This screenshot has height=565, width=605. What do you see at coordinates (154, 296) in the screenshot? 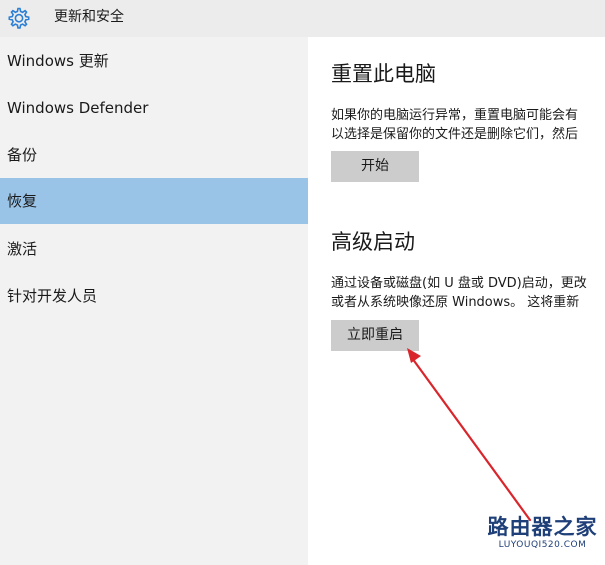
I see `sidebar-item-for-developers: 针对开发人员` at bounding box center [154, 296].